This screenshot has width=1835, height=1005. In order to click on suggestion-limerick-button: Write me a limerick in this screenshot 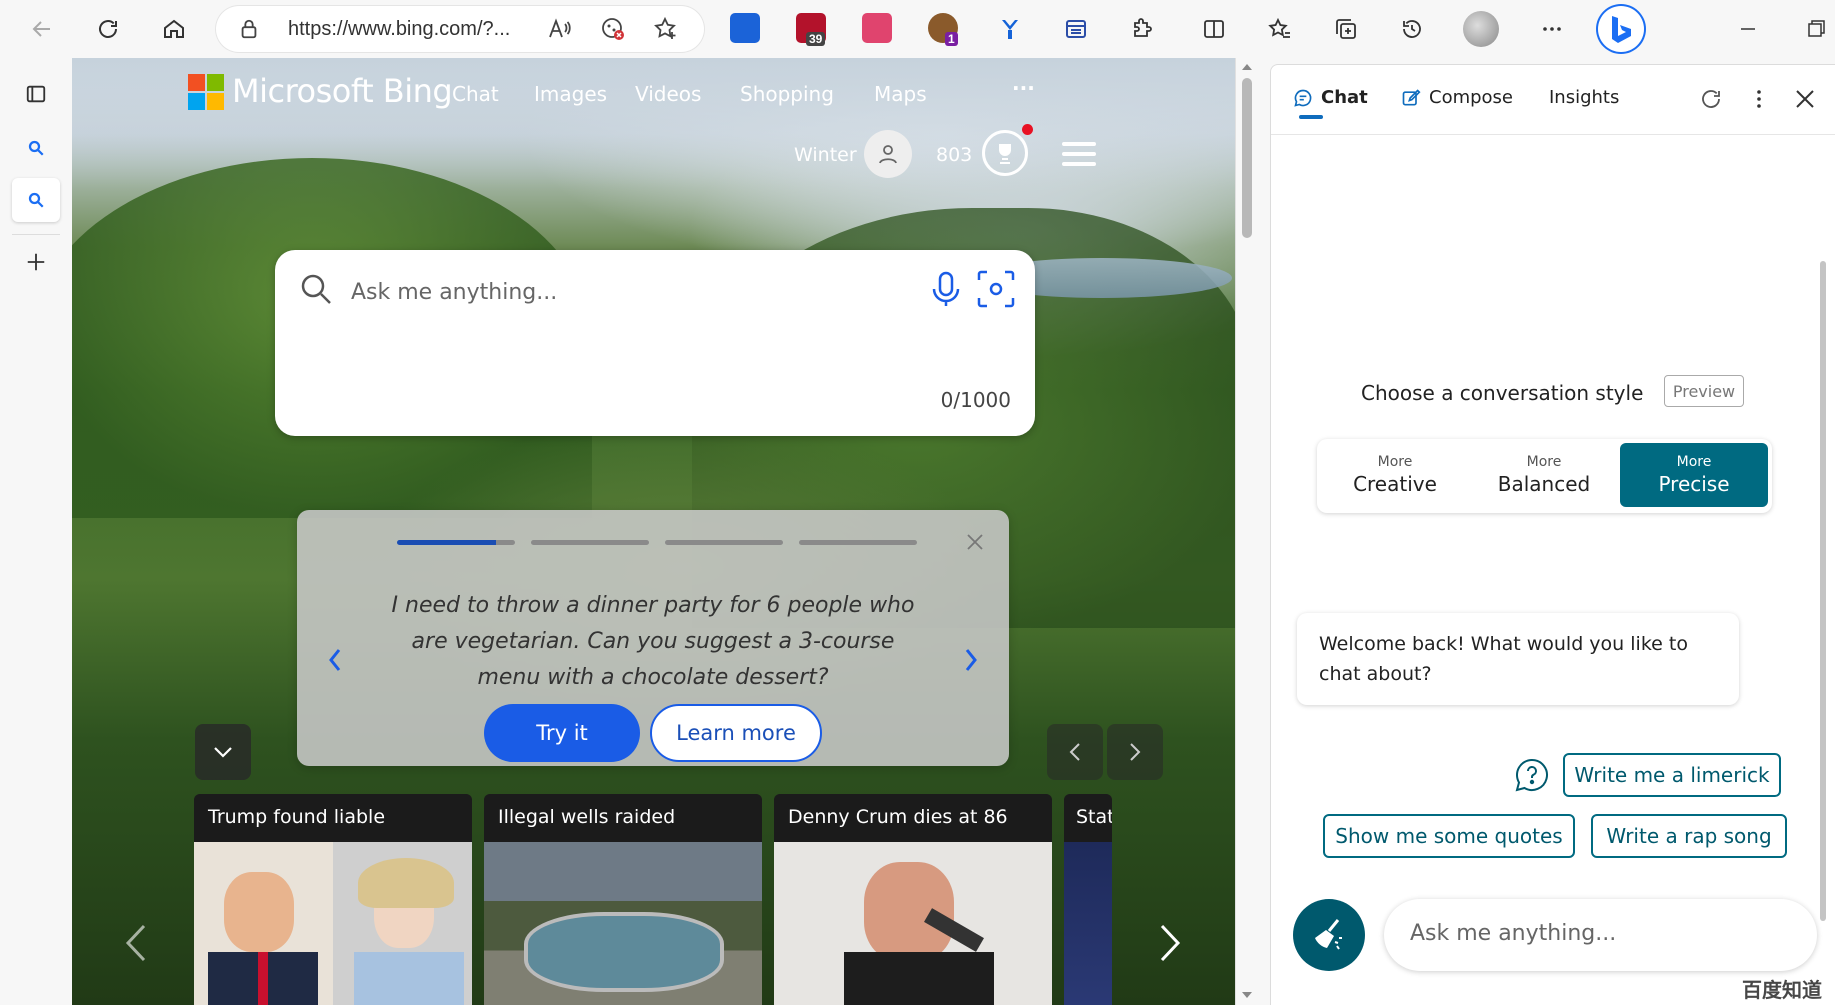, I will do `click(1672, 775)`.